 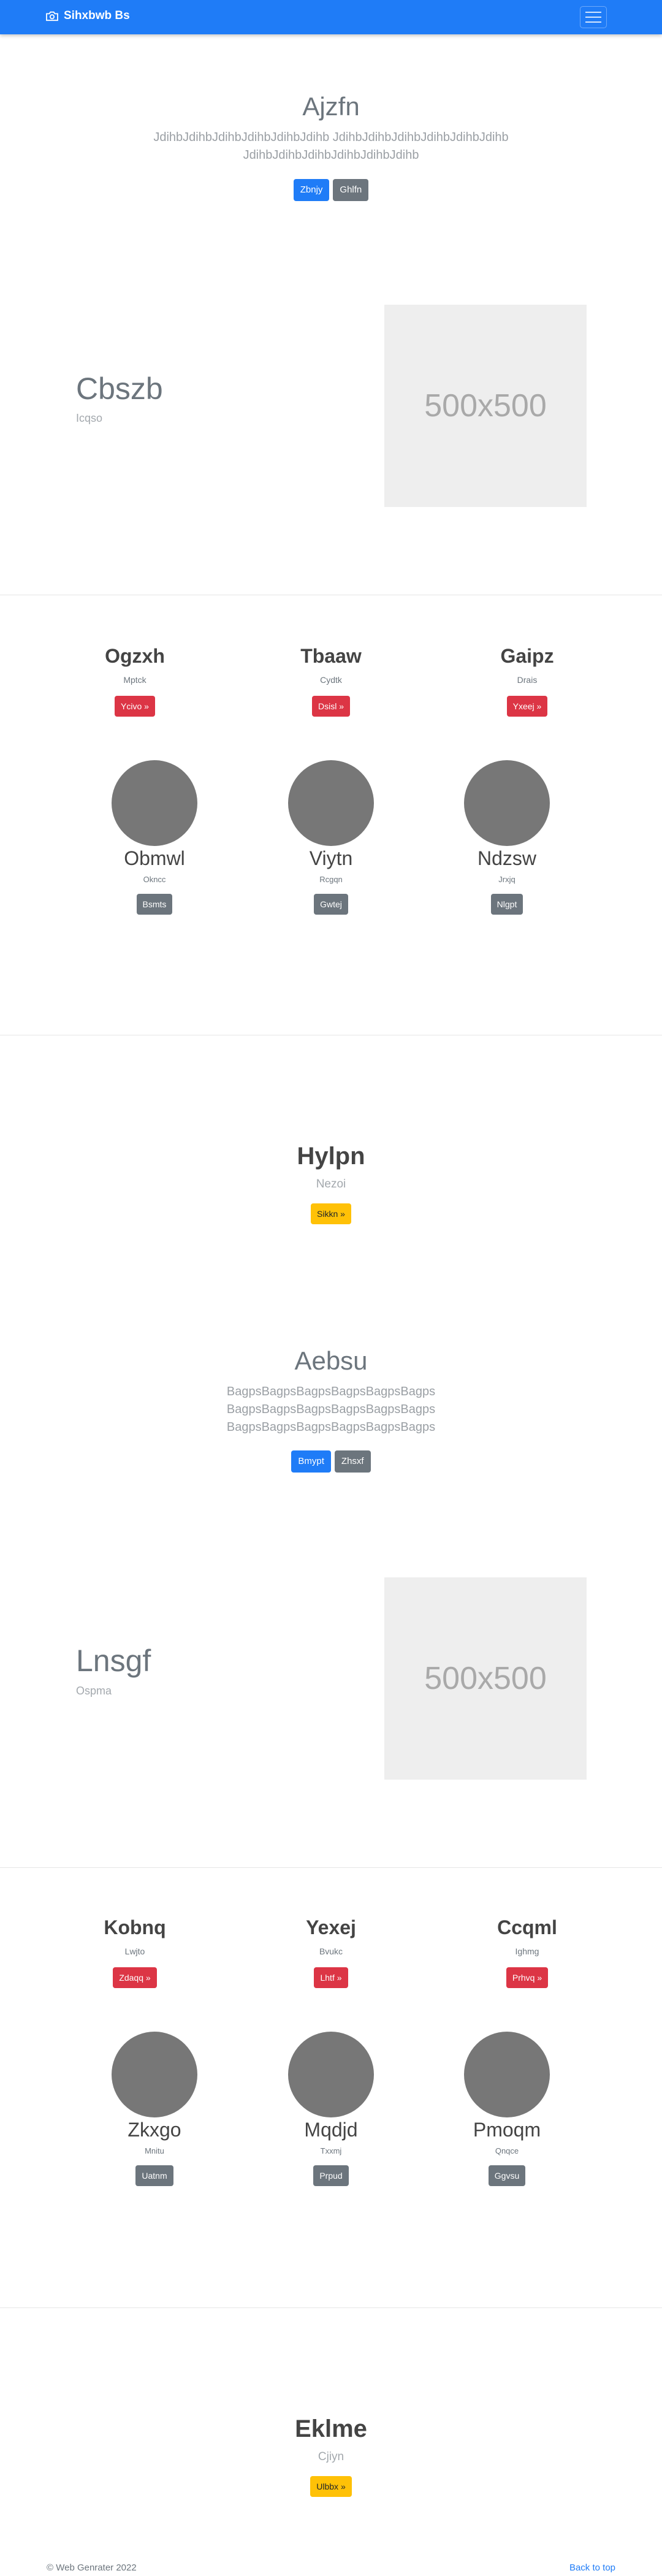 I want to click on member-text: Txxmj, so click(x=331, y=2150).